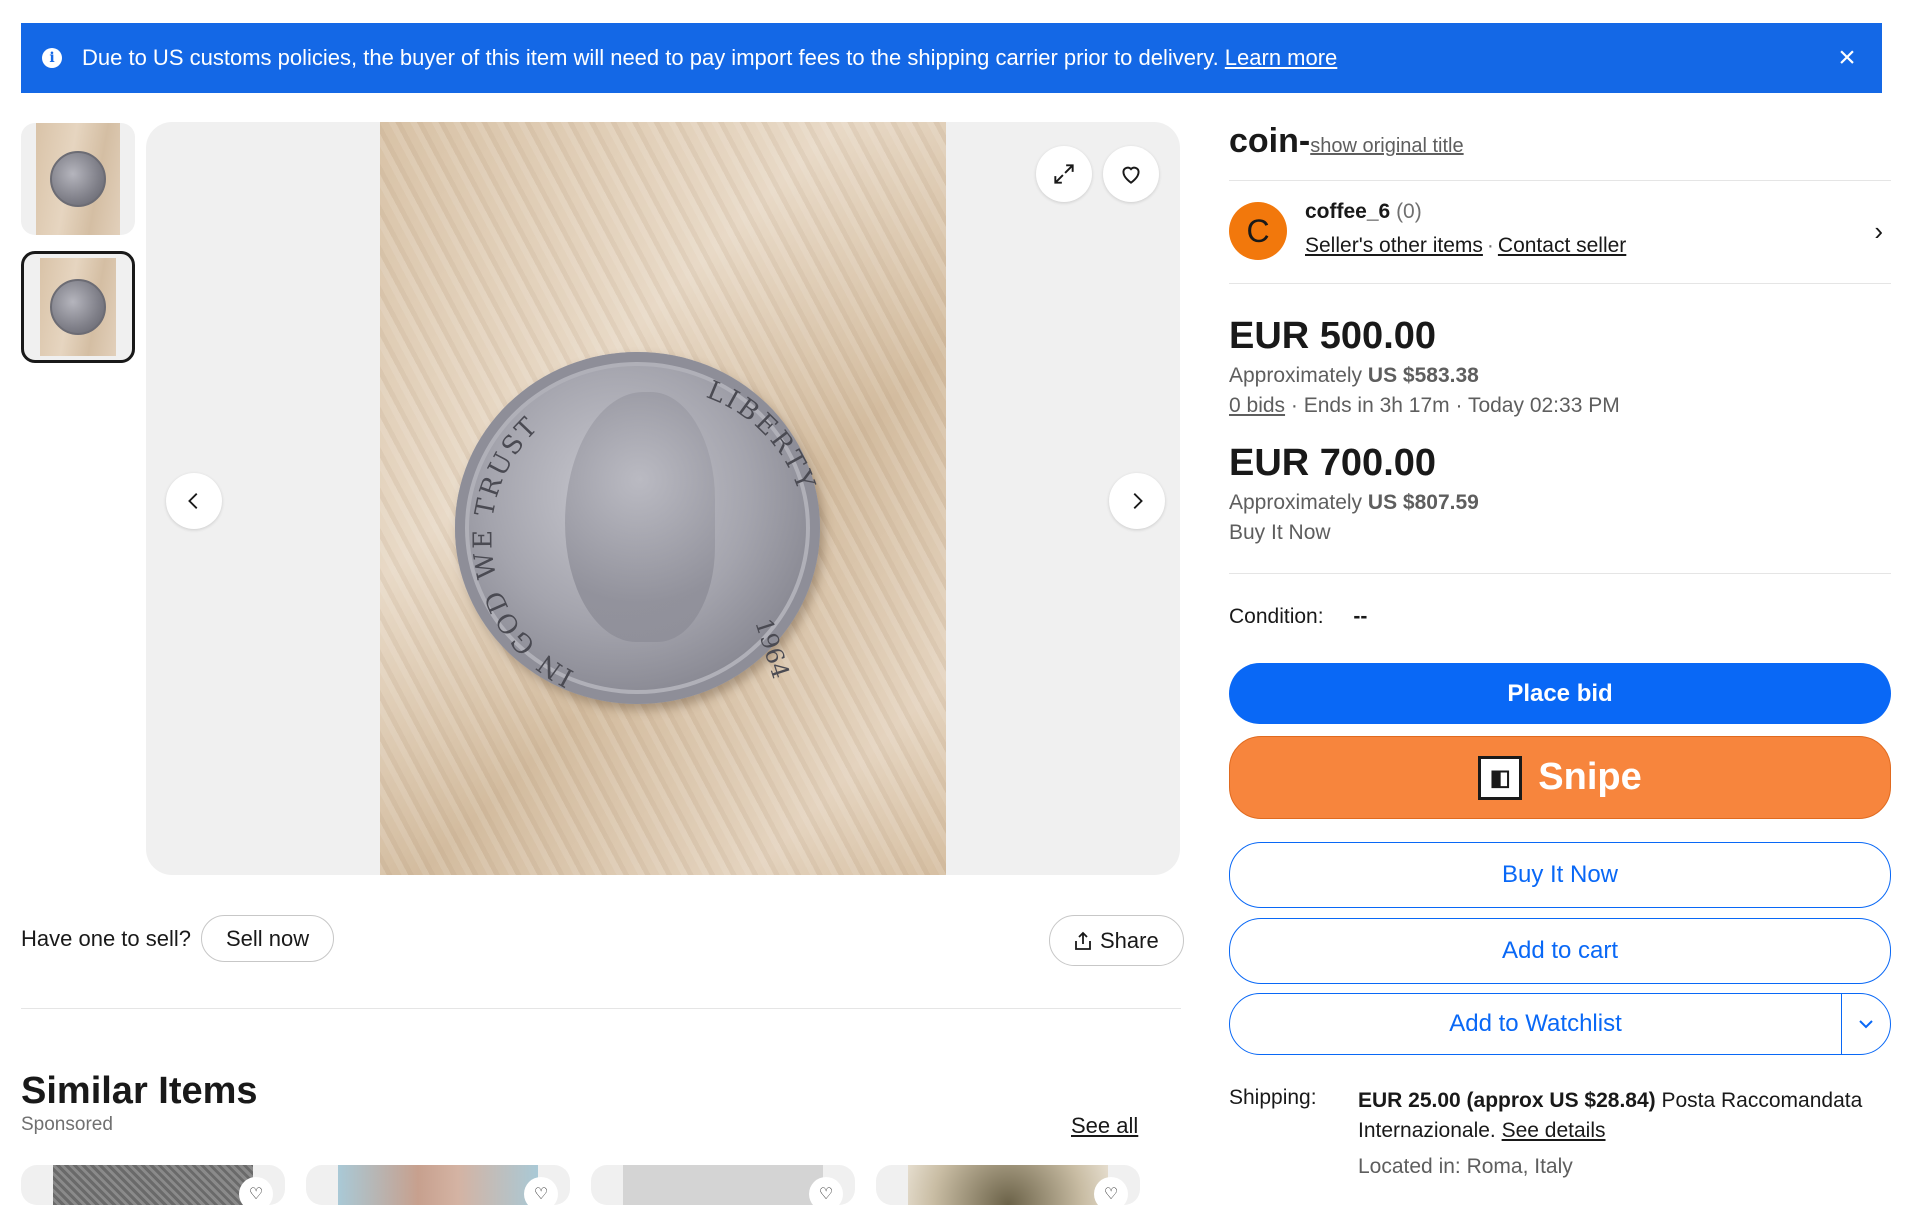 Image resolution: width=1920 pixels, height=1205 pixels. Describe the element at coordinates (1386, 146) in the screenshot. I see `show-original-title-link: show original title` at that location.